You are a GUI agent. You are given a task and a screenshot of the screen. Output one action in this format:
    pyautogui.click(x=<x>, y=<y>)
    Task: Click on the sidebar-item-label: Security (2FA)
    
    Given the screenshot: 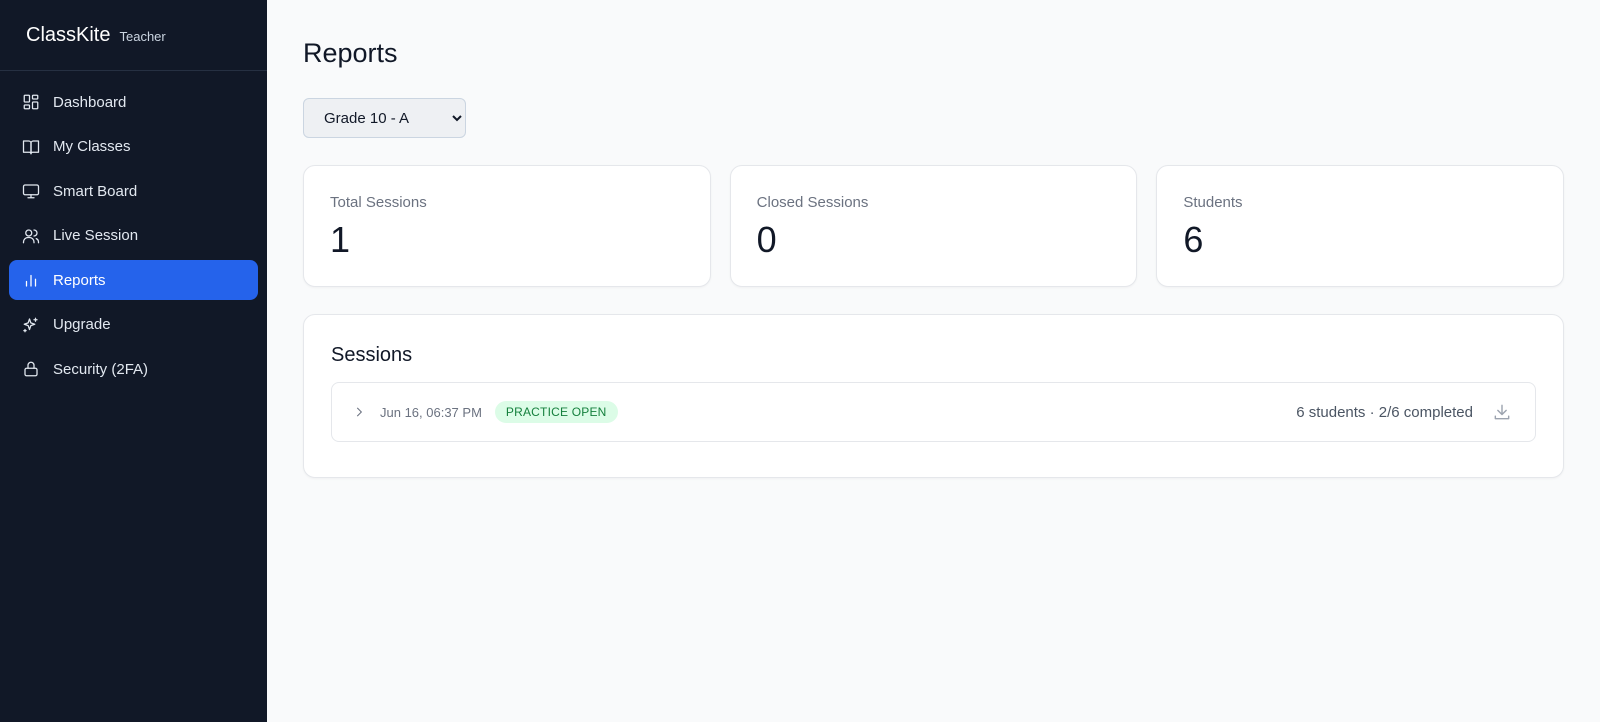 What is the action you would take?
    pyautogui.click(x=101, y=369)
    